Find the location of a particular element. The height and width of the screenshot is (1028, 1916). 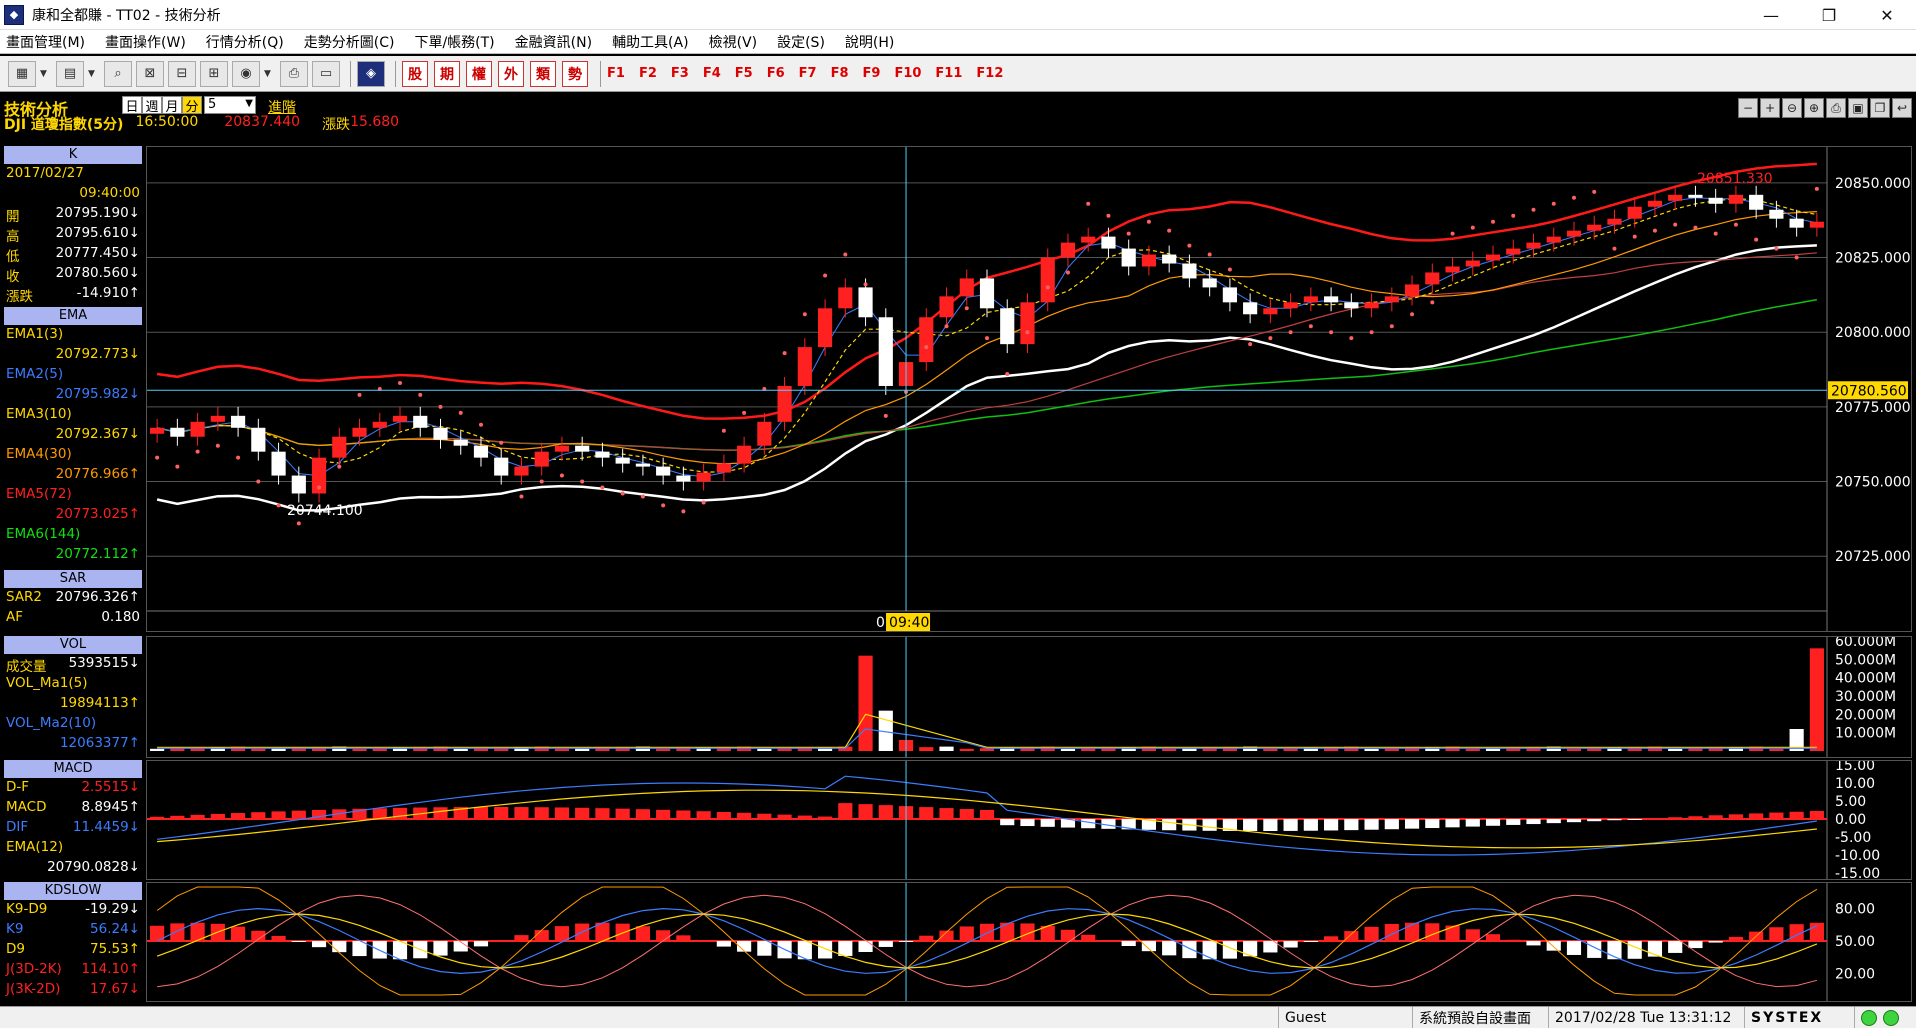

period-tab-day: 日 is located at coordinates (132, 105).